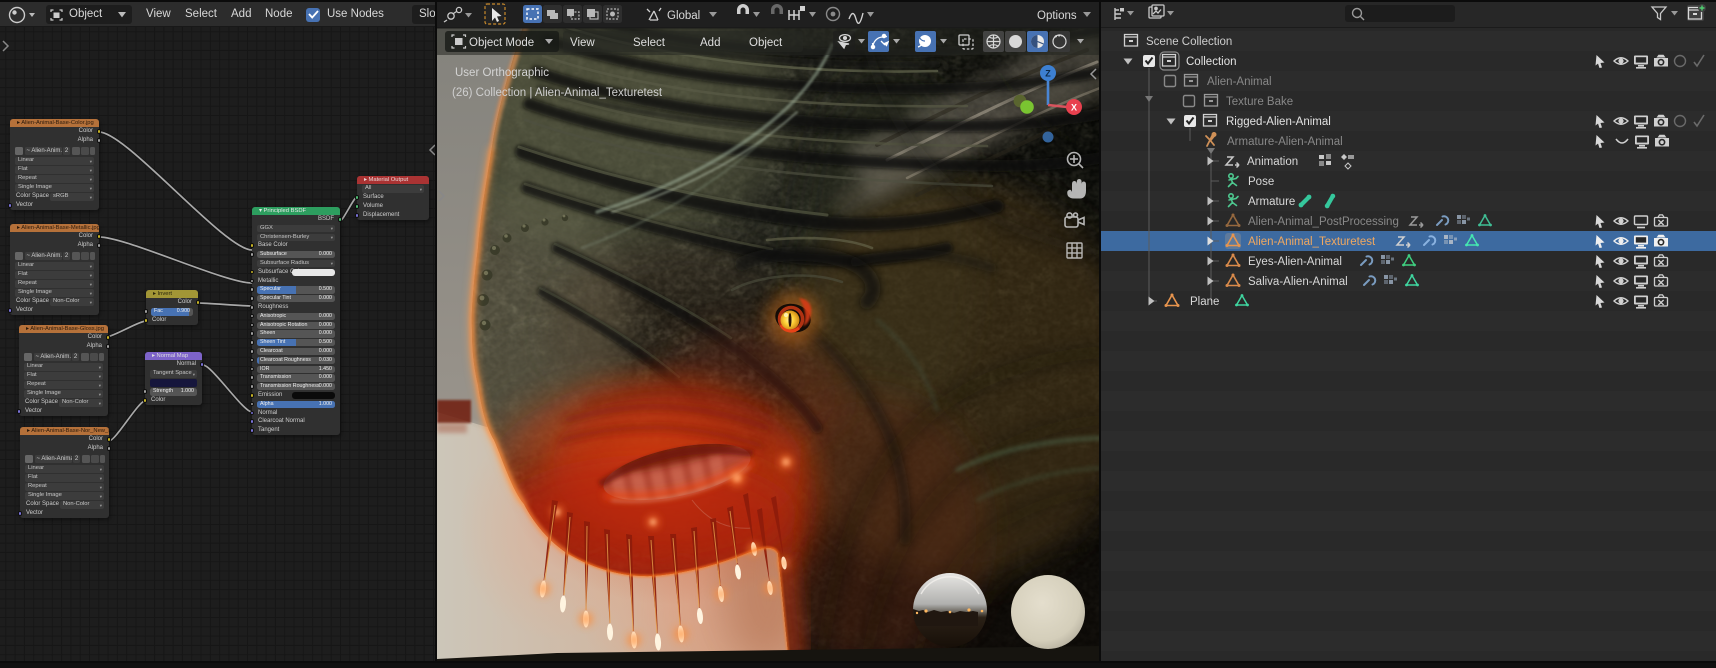 The image size is (1716, 668). Describe the element at coordinates (683, 16) in the screenshot. I see `svg-text: Global` at that location.